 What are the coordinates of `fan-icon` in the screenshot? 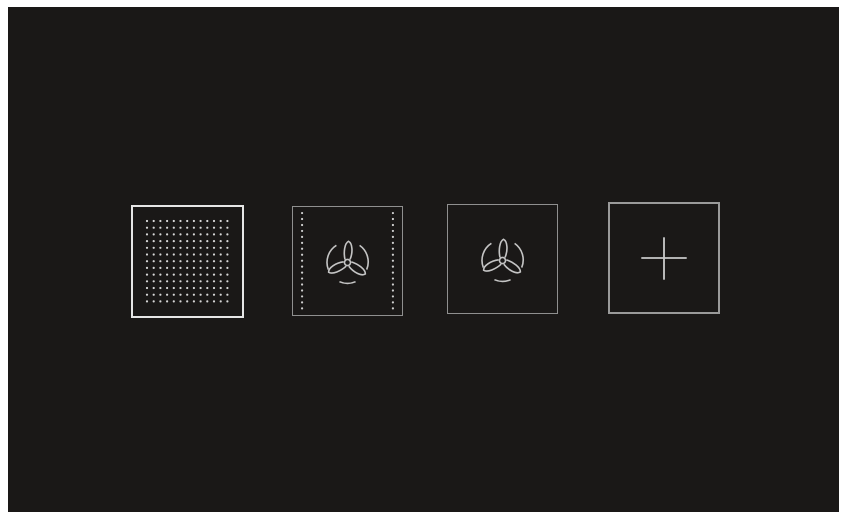 It's located at (502, 260).